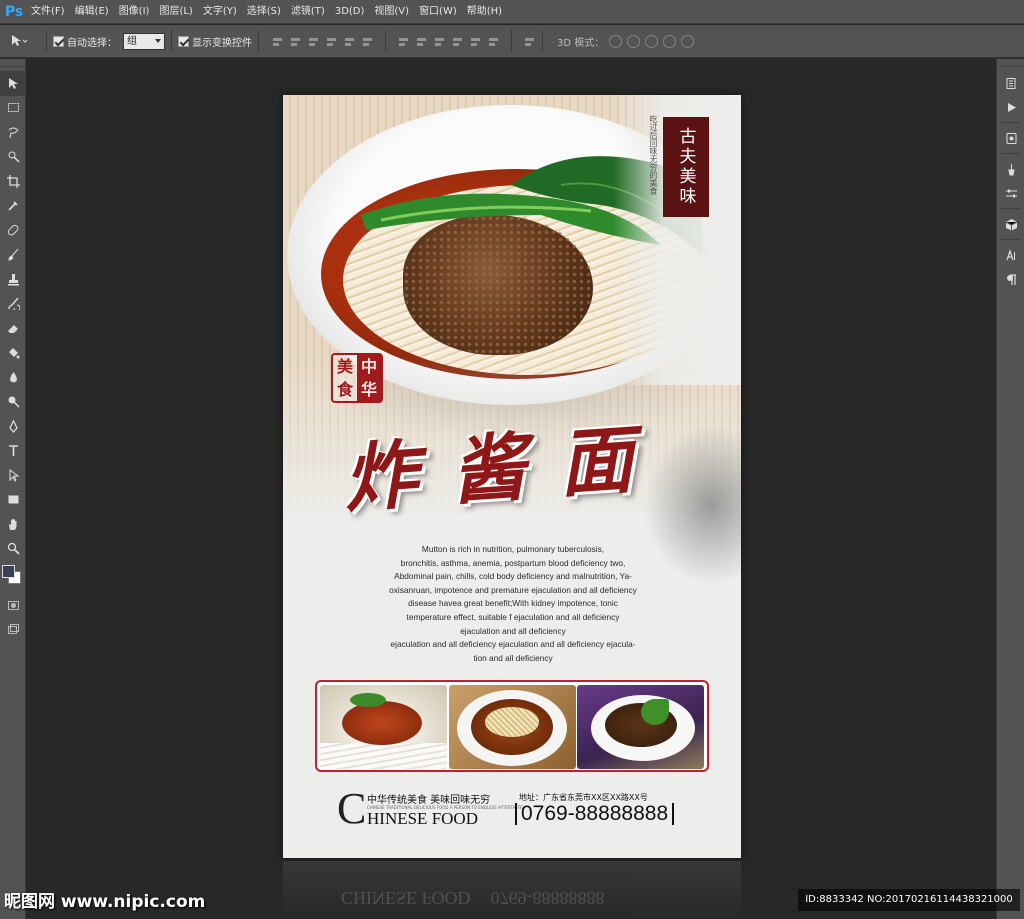 The height and width of the screenshot is (919, 1024). I want to click on align-top-icon, so click(277, 41).